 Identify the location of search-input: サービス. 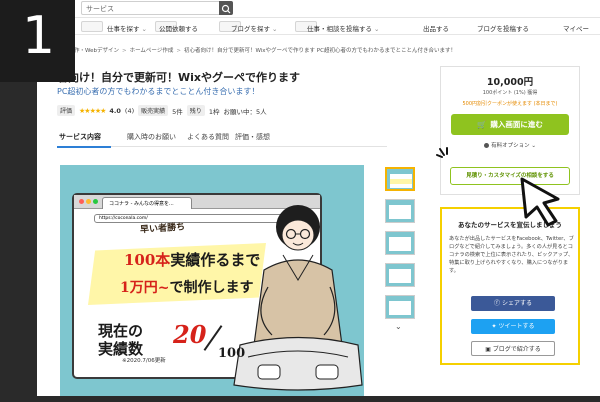
(156, 8).